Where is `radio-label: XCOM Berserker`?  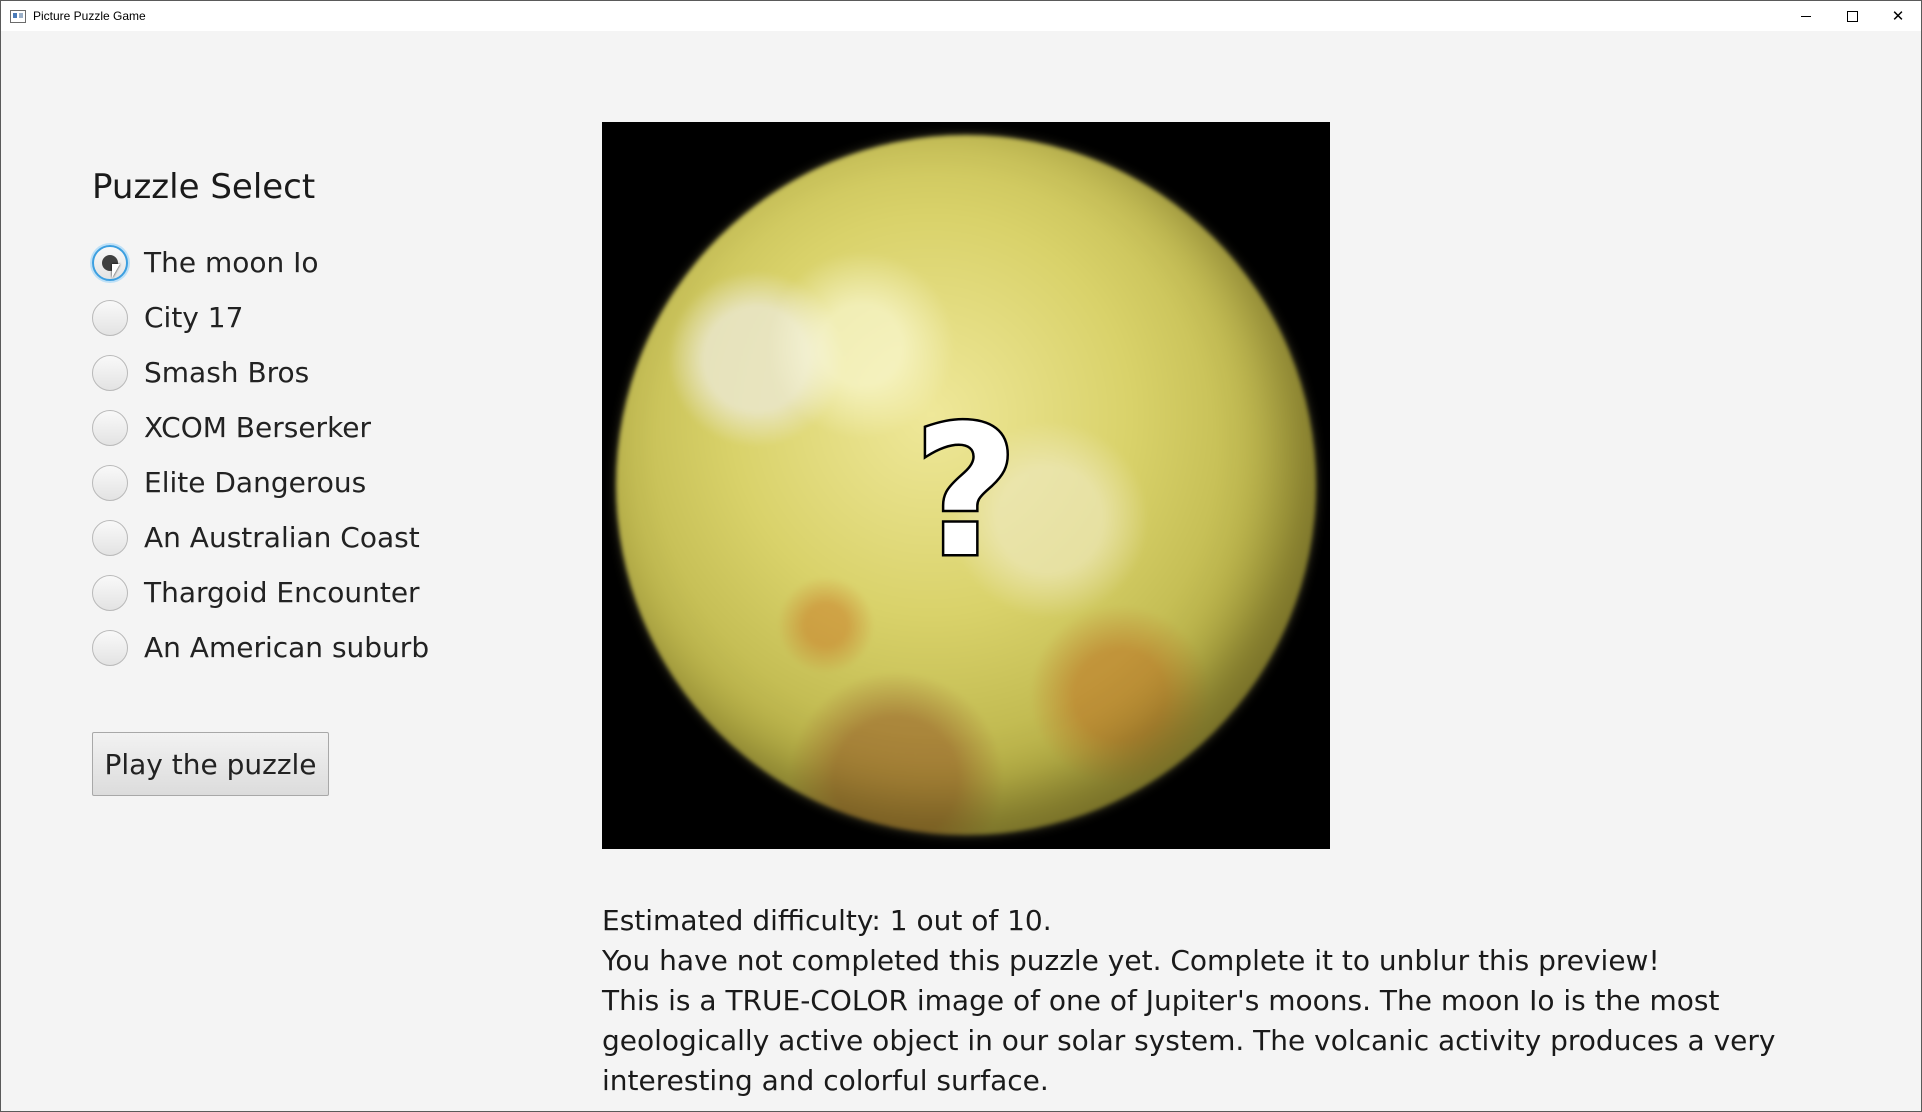 radio-label: XCOM Berserker is located at coordinates (258, 427).